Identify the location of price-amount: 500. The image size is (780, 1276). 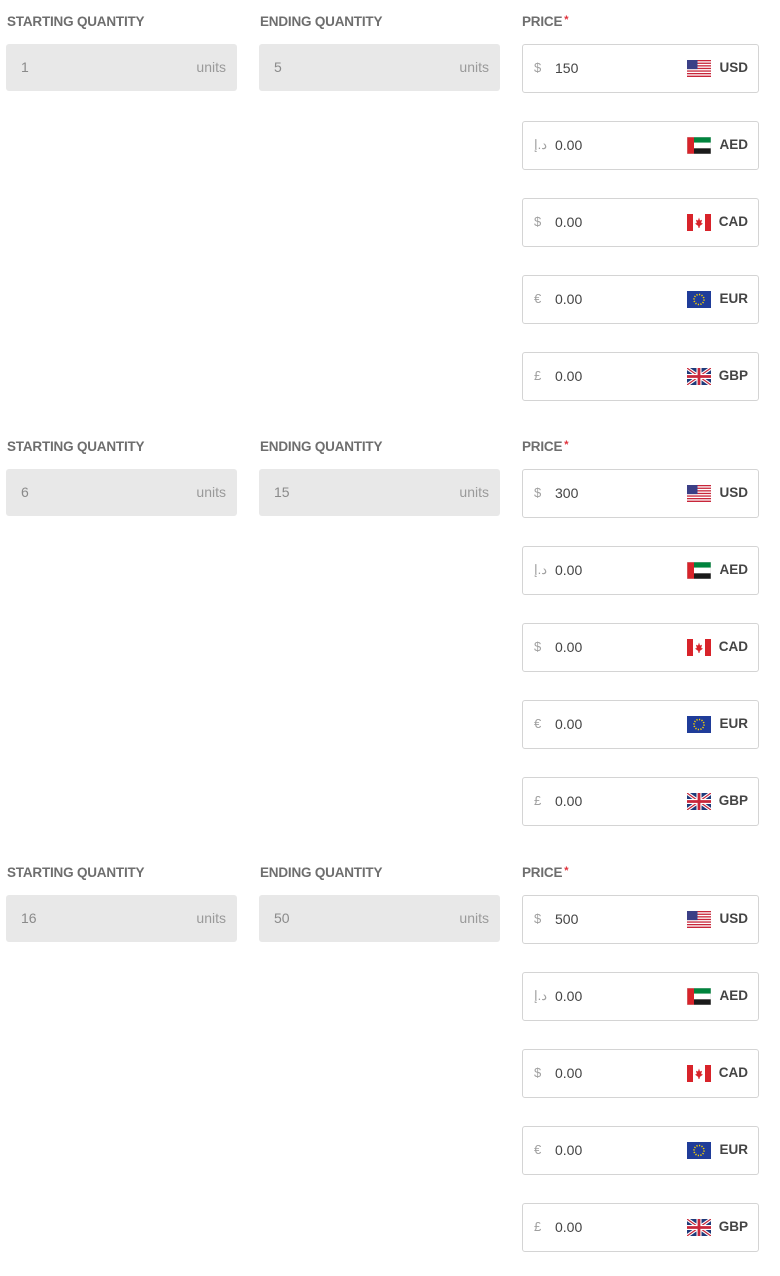
(567, 919).